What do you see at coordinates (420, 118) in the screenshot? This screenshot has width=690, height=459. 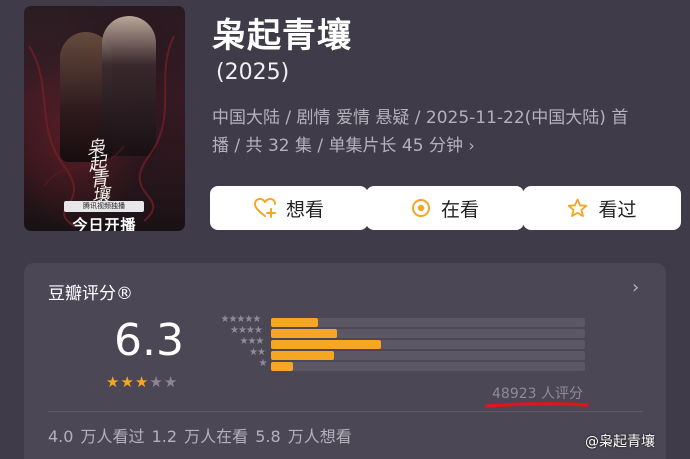 I see `meta-line-1: 中国大陆 / 剧情 爱情 悬疑 / 2025-11-22(中国大陆) 首` at bounding box center [420, 118].